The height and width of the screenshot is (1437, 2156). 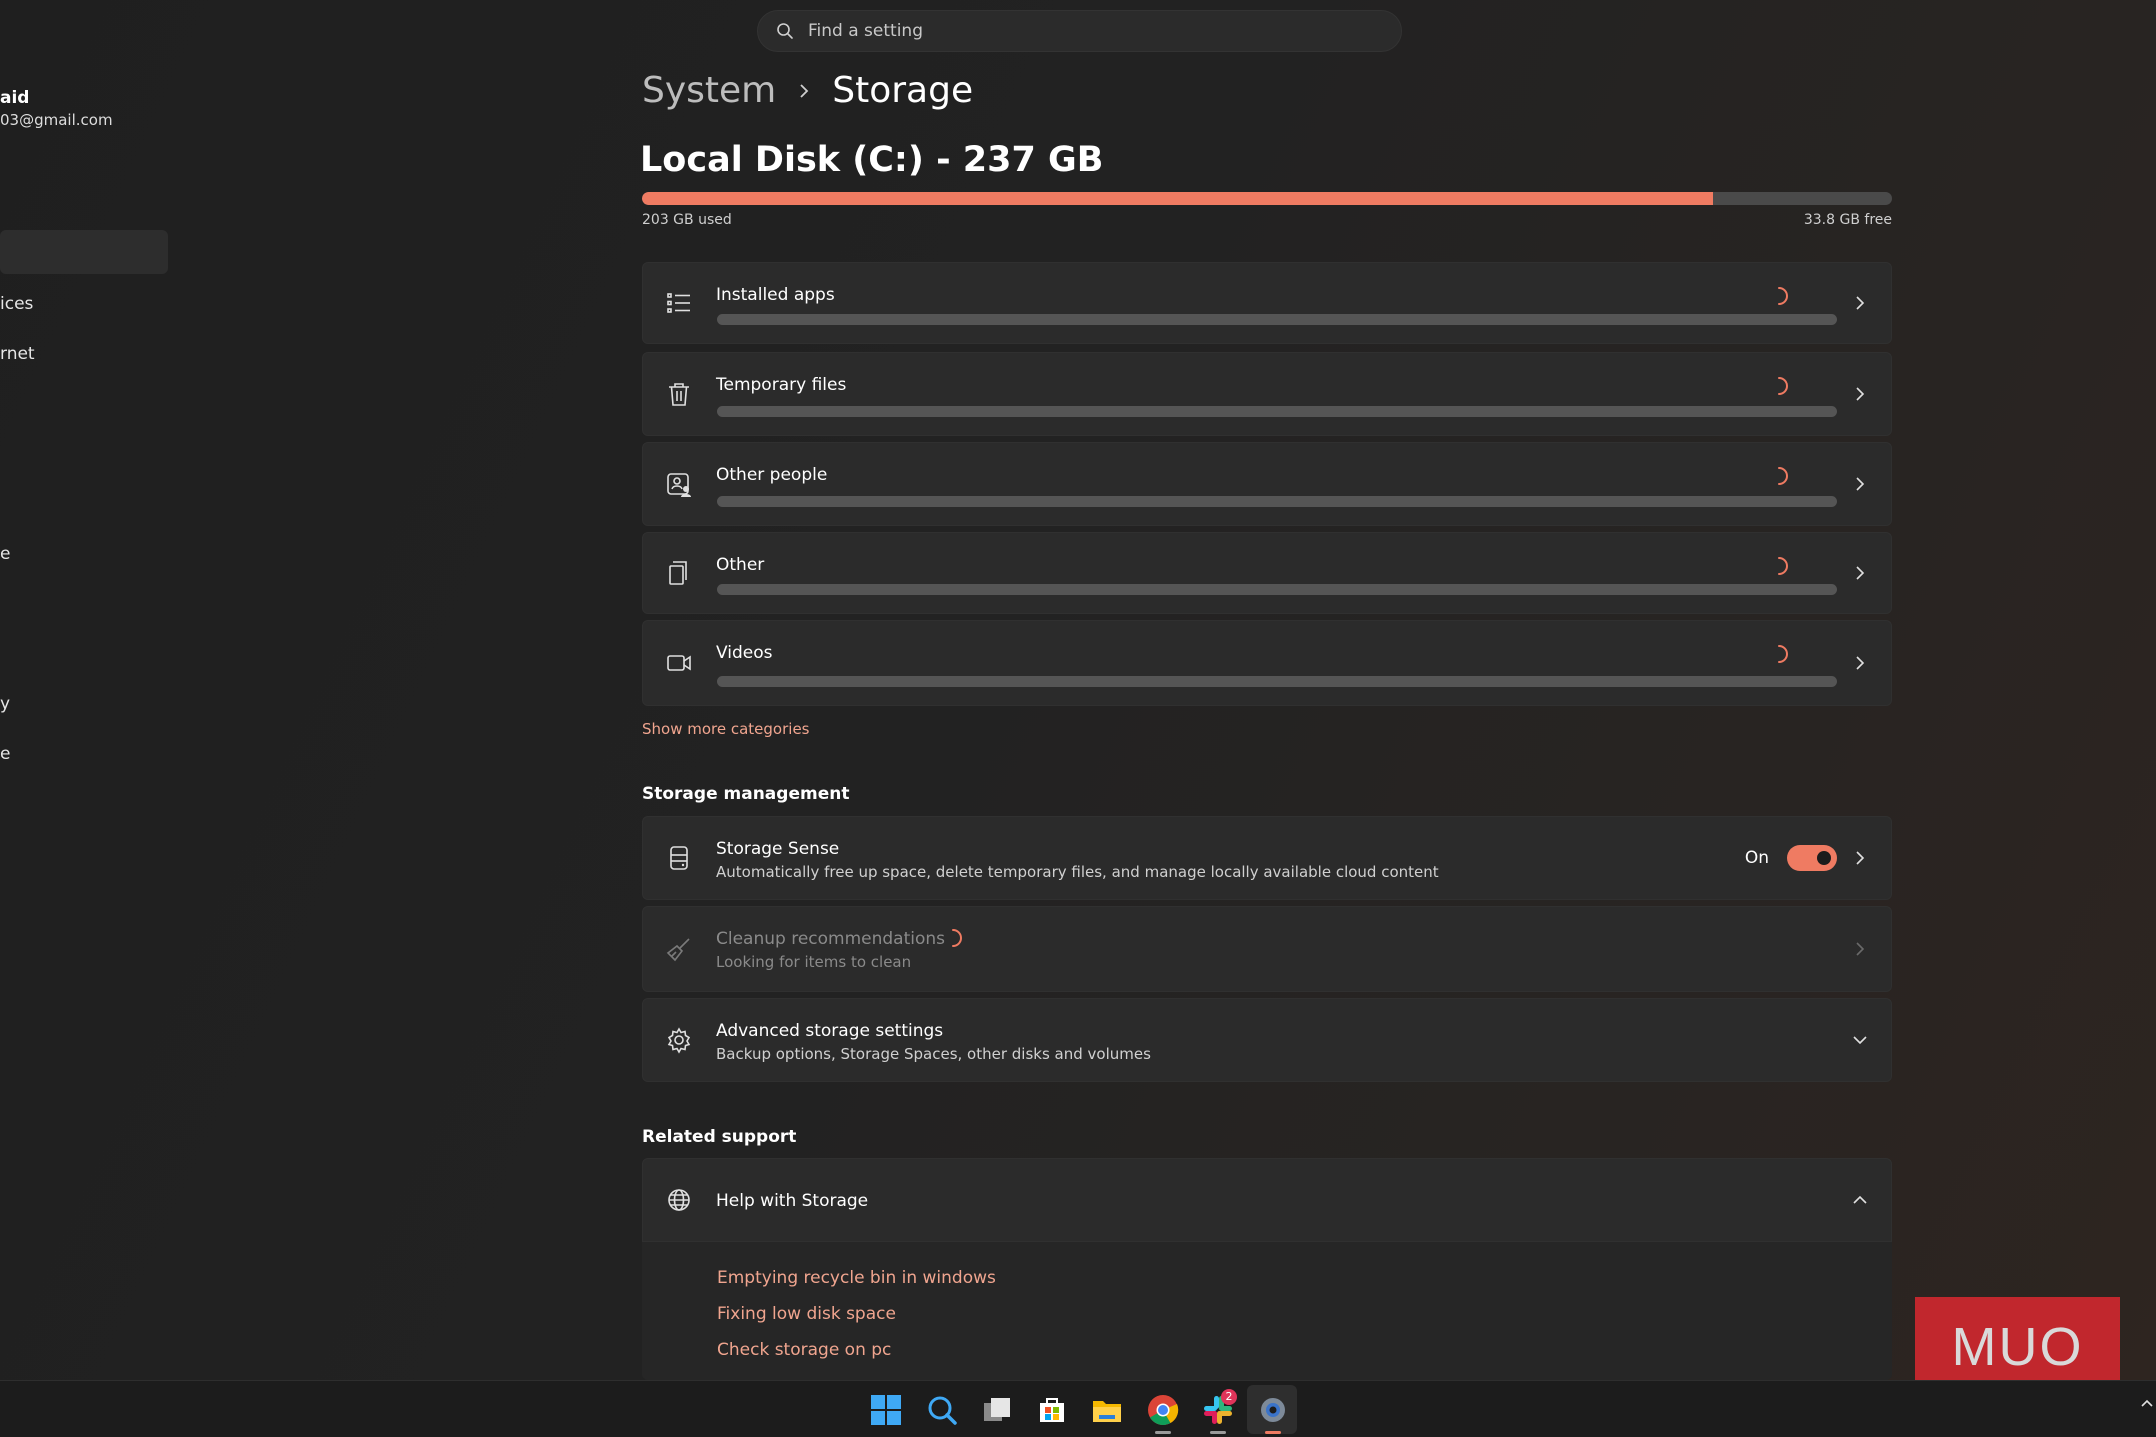 I want to click on storage-sense-title: Storage Sense, so click(x=778, y=849).